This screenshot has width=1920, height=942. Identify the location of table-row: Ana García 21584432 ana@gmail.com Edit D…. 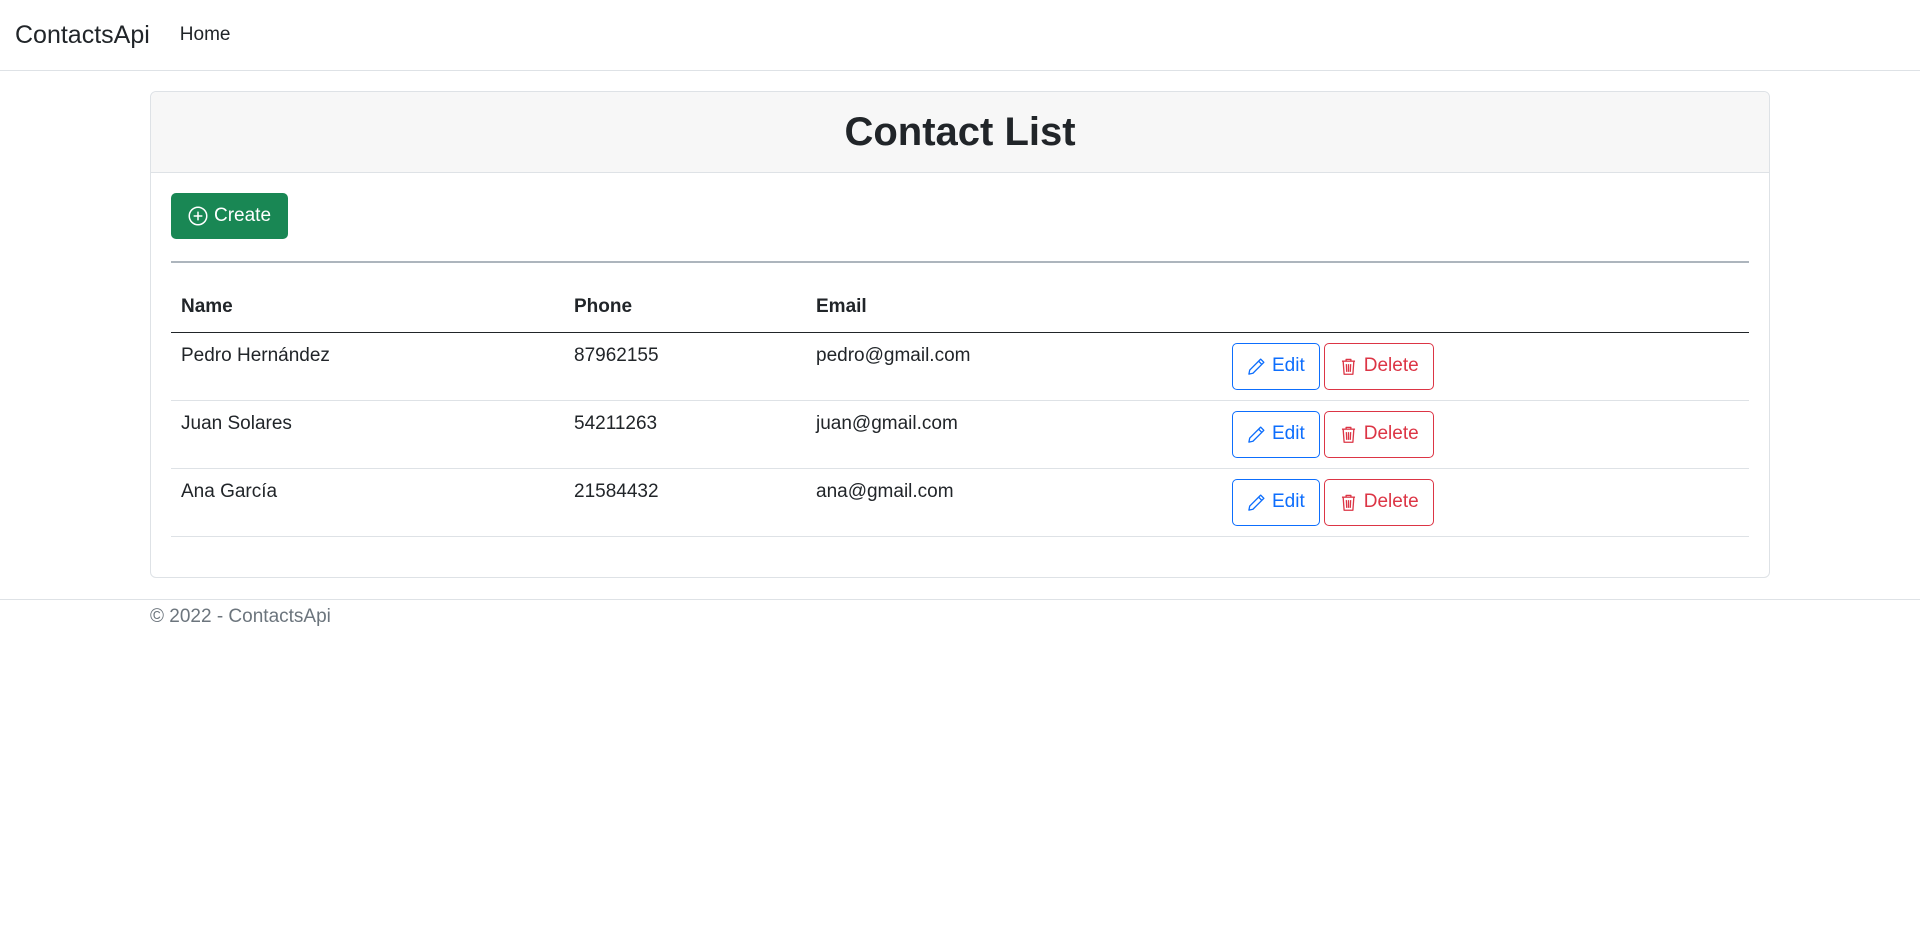
(960, 502).